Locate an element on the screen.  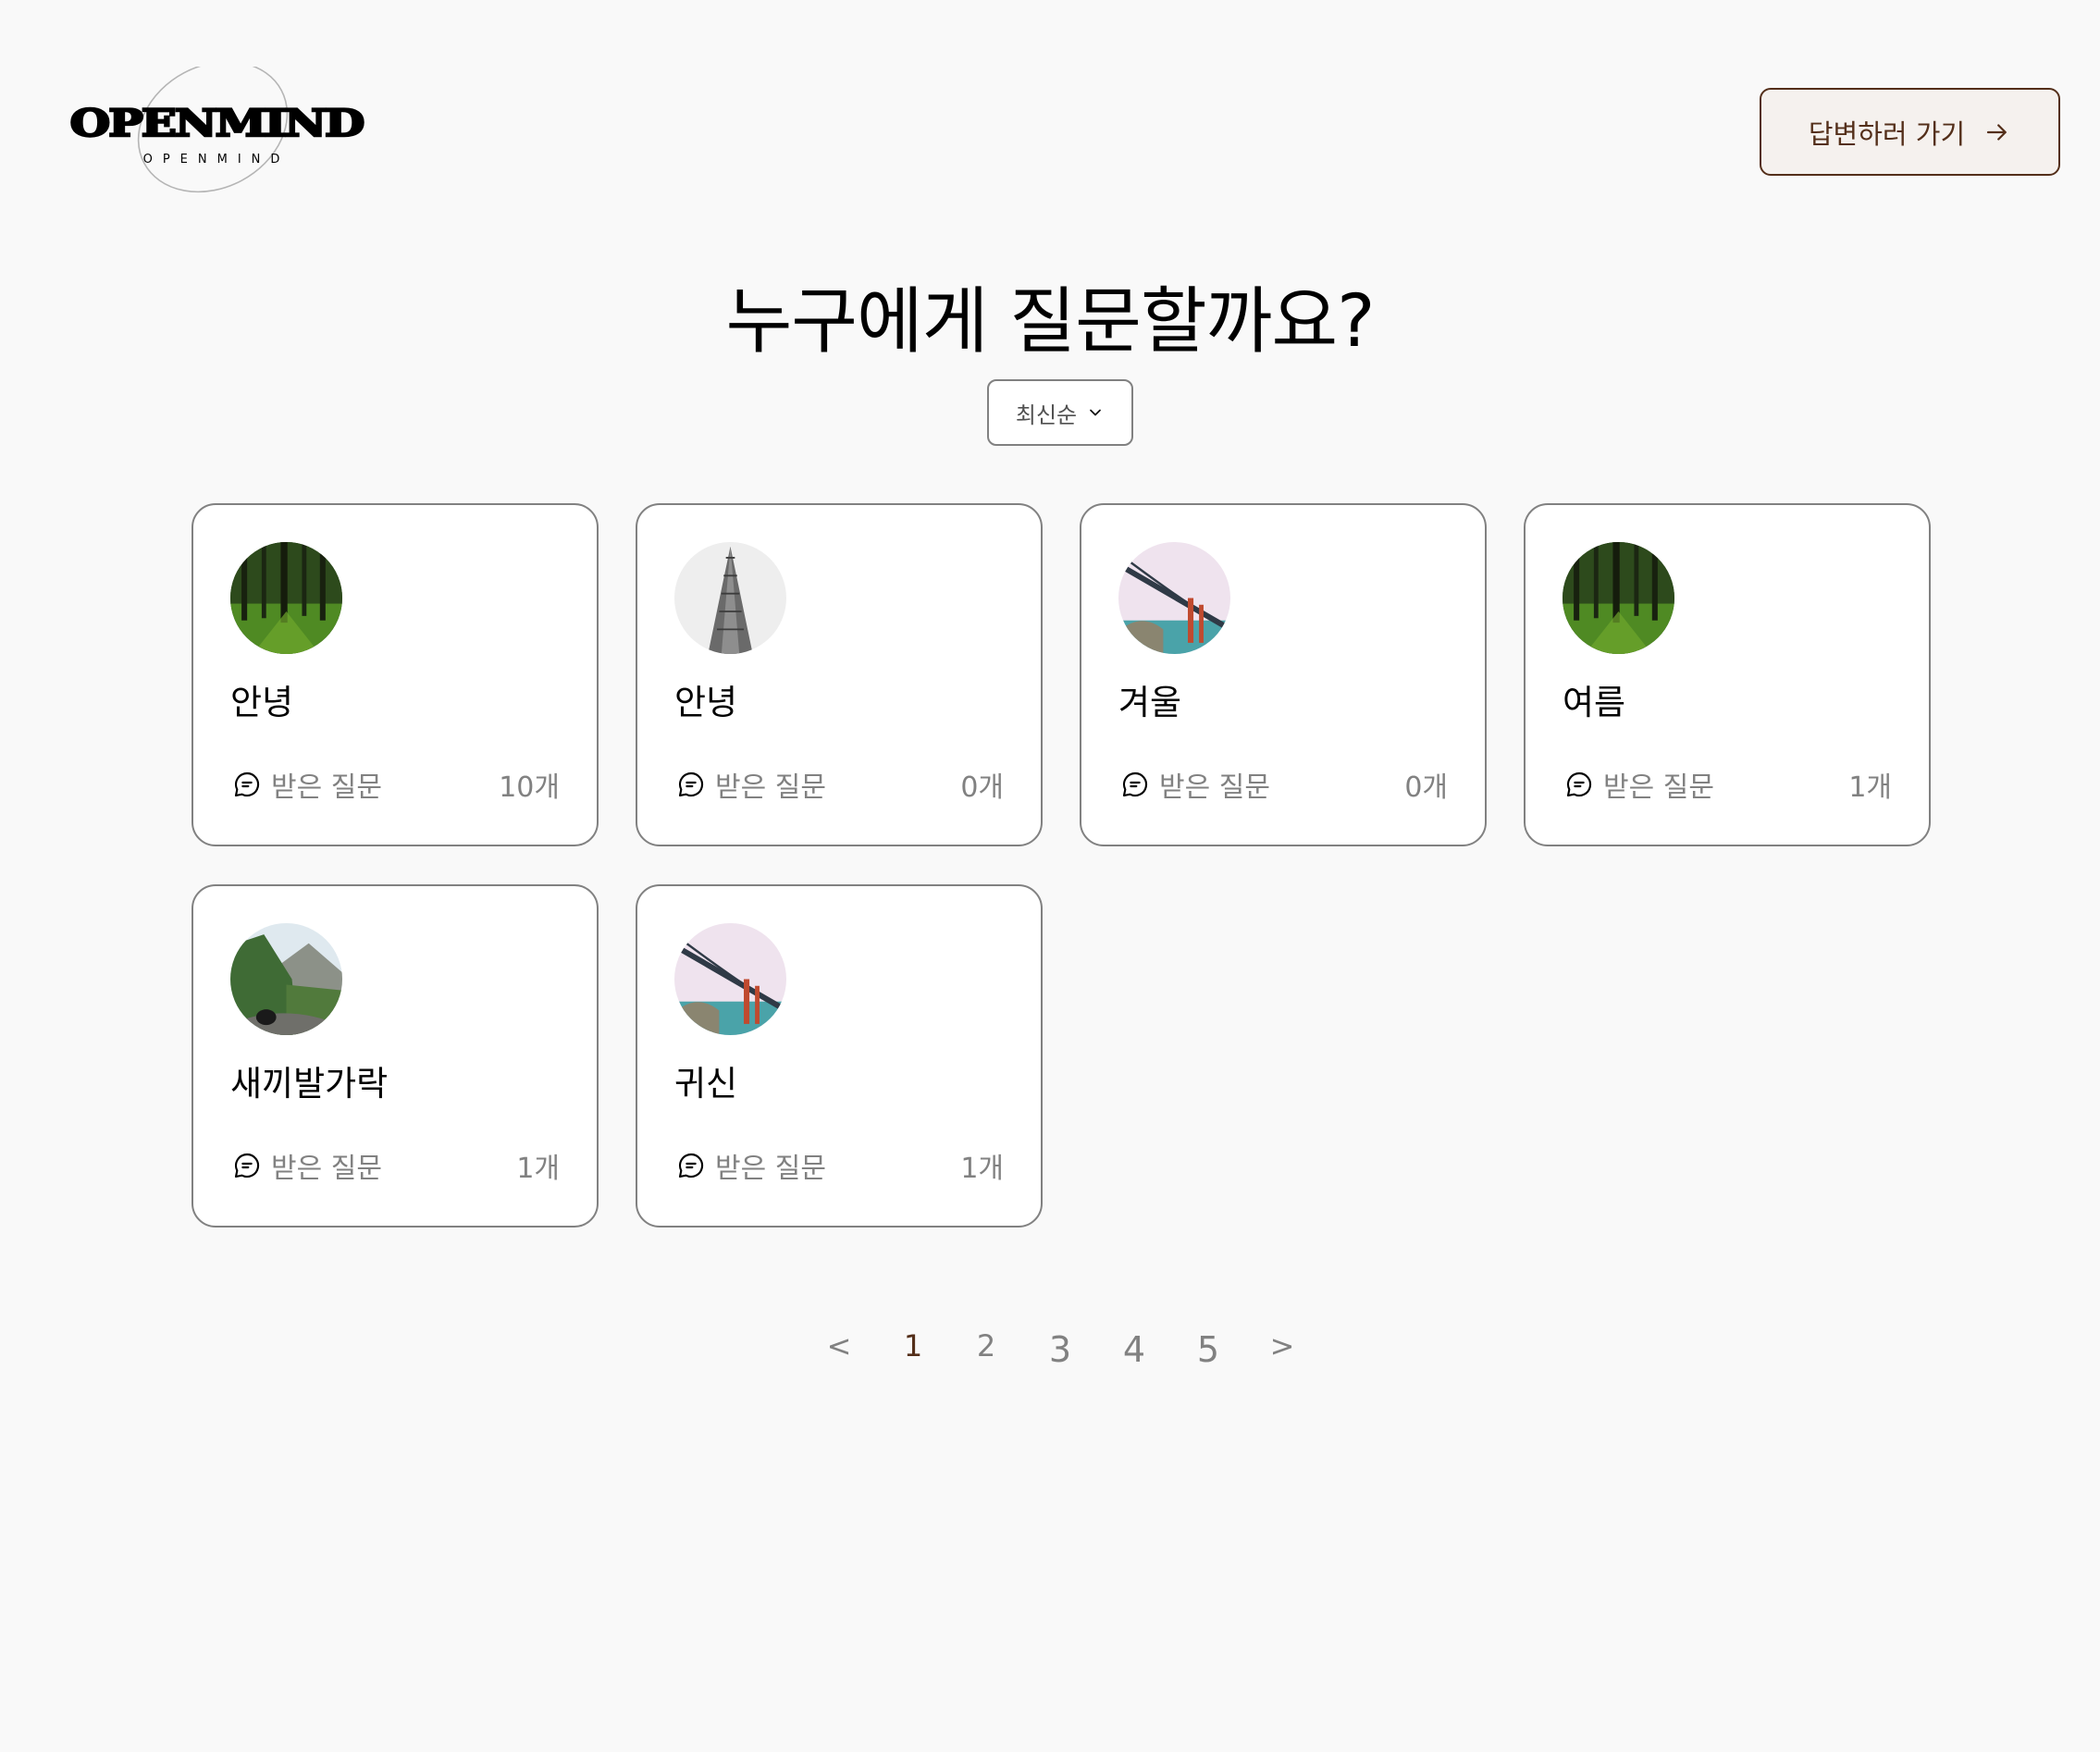
chevron-down-icon is located at coordinates (1095, 412).